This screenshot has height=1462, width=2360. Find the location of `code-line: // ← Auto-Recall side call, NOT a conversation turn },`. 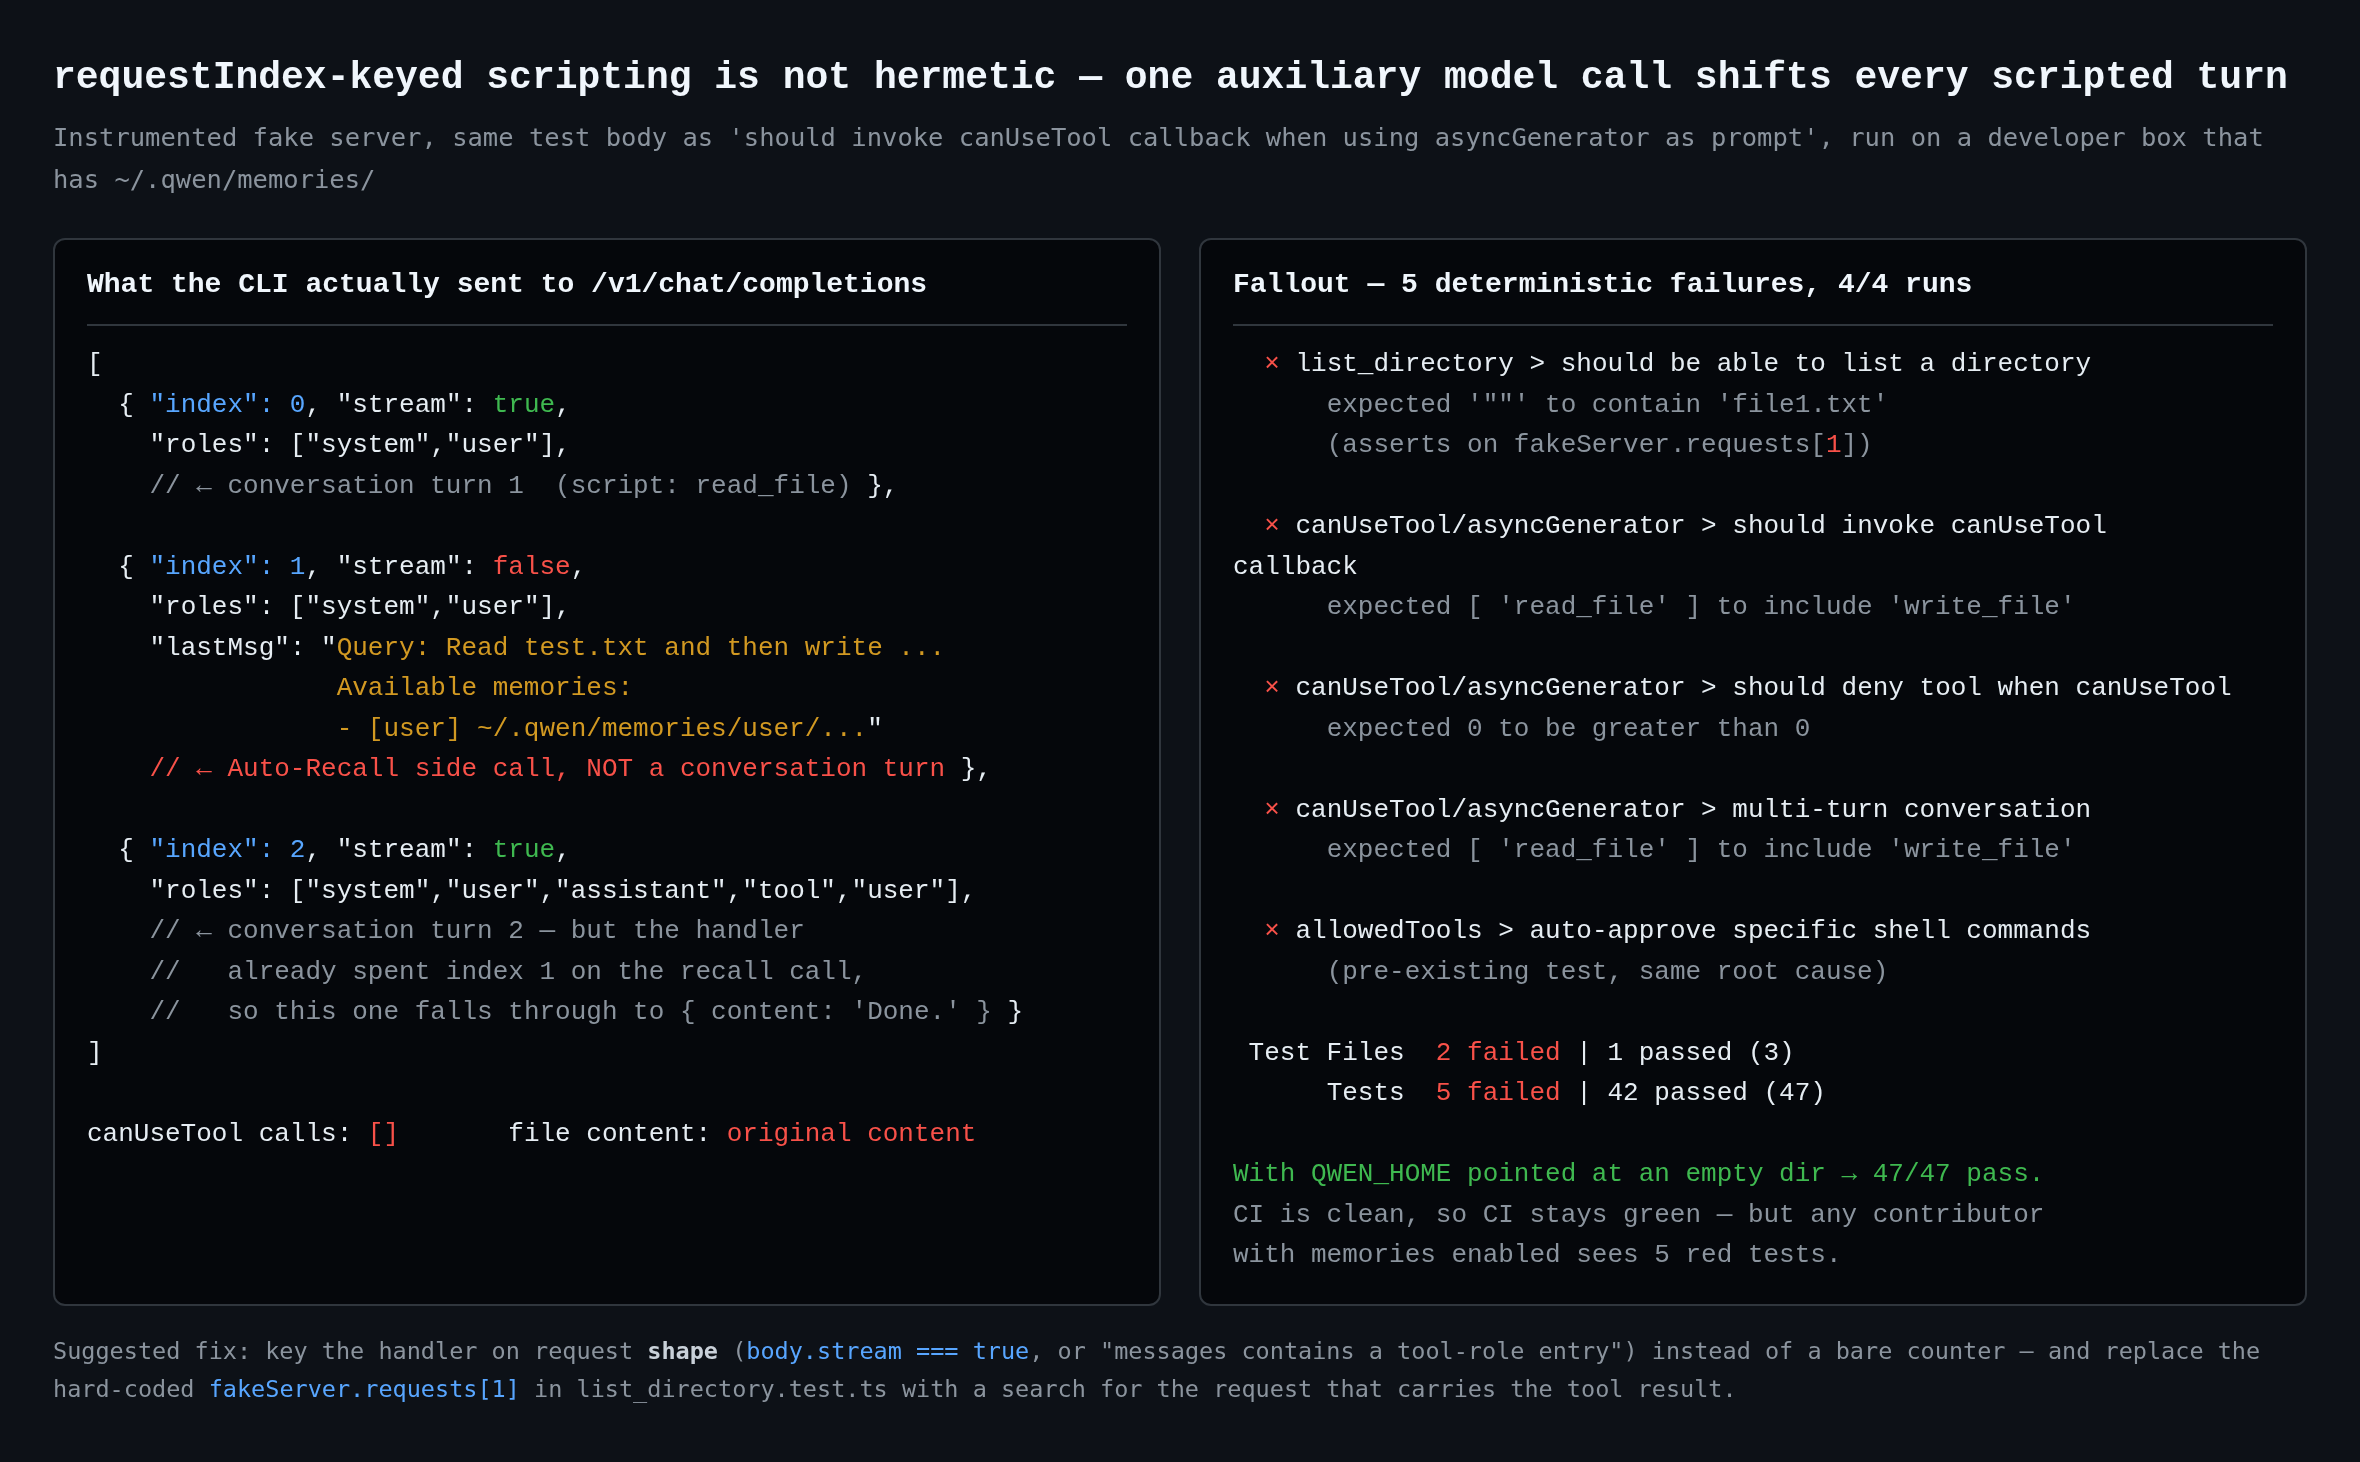

code-line: // ← Auto-Recall side call, NOT a conversation turn }, is located at coordinates (570, 769).